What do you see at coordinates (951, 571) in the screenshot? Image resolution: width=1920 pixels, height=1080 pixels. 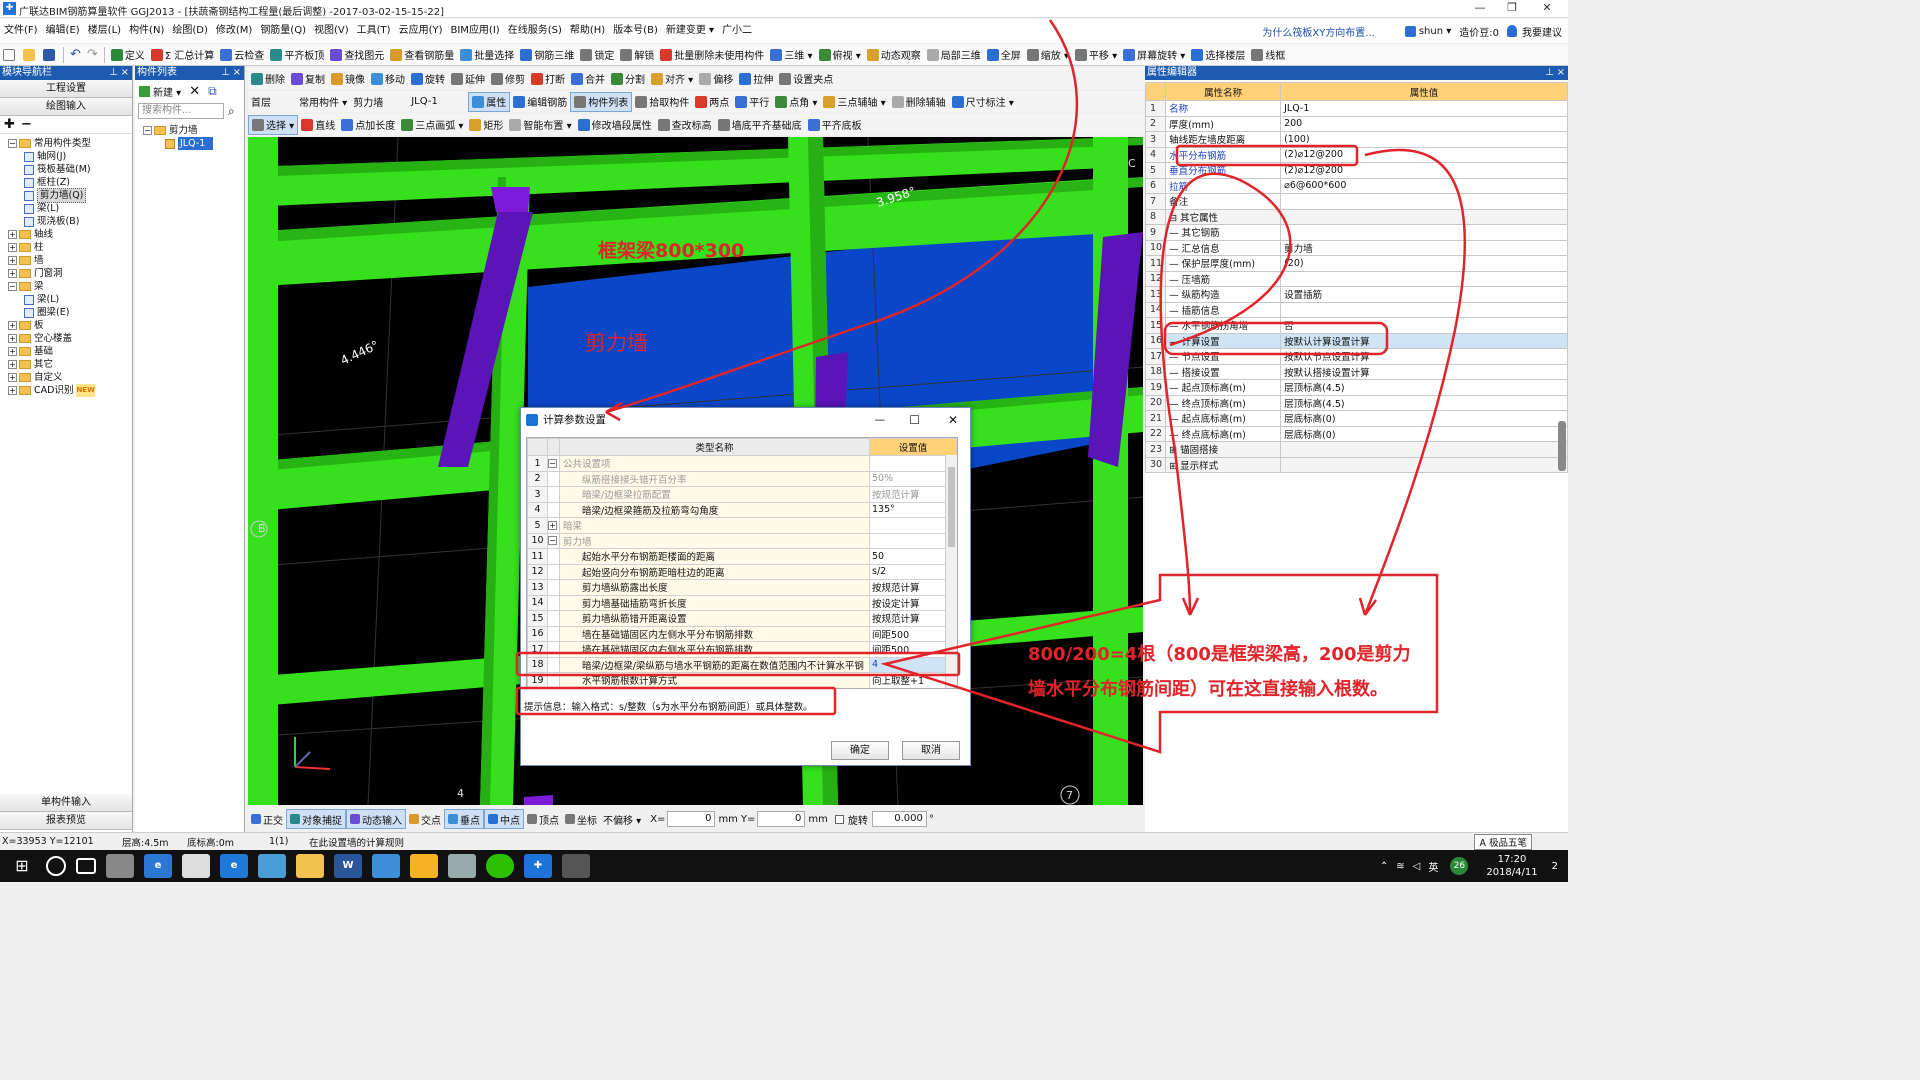 I see `dialog-scrollbar` at bounding box center [951, 571].